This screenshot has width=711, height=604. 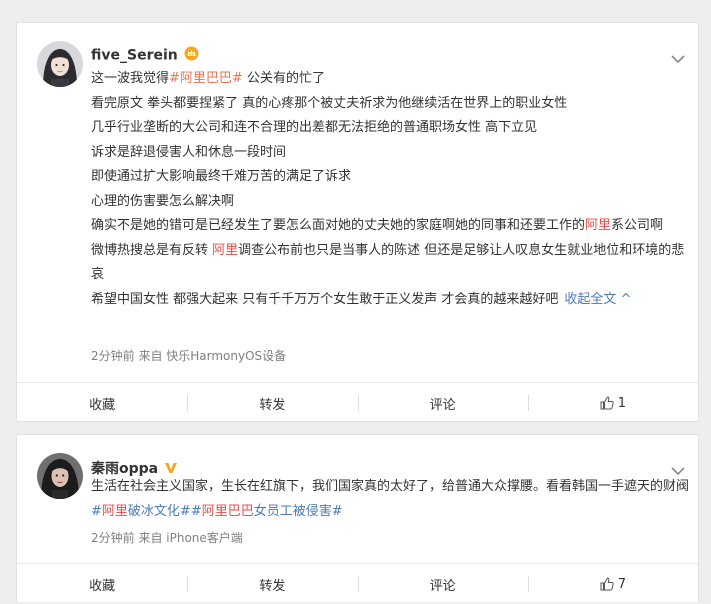 What do you see at coordinates (391, 79) in the screenshot?
I see `post-text-line: 这一波我觉得#阿里巴巴# 公关有的忙了` at bounding box center [391, 79].